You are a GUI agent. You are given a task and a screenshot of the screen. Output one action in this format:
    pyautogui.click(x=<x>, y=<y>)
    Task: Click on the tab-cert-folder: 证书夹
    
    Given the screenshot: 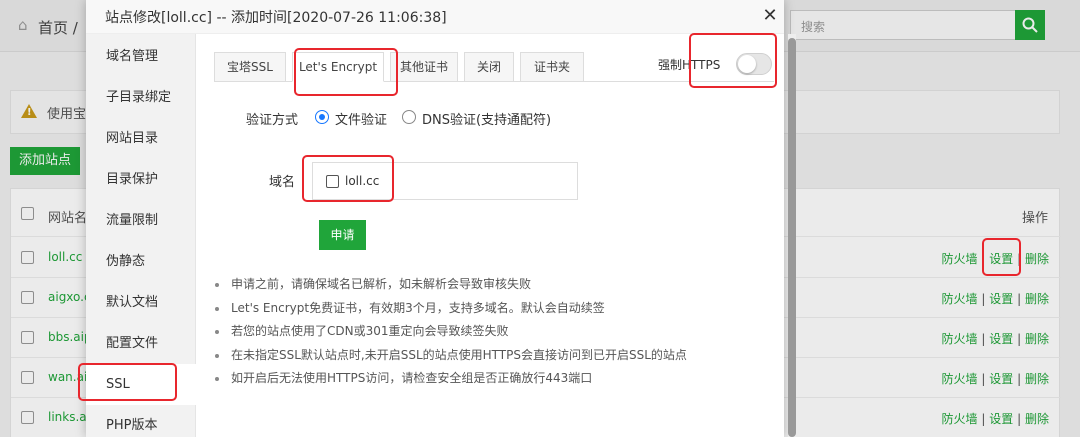 What is the action you would take?
    pyautogui.click(x=552, y=67)
    